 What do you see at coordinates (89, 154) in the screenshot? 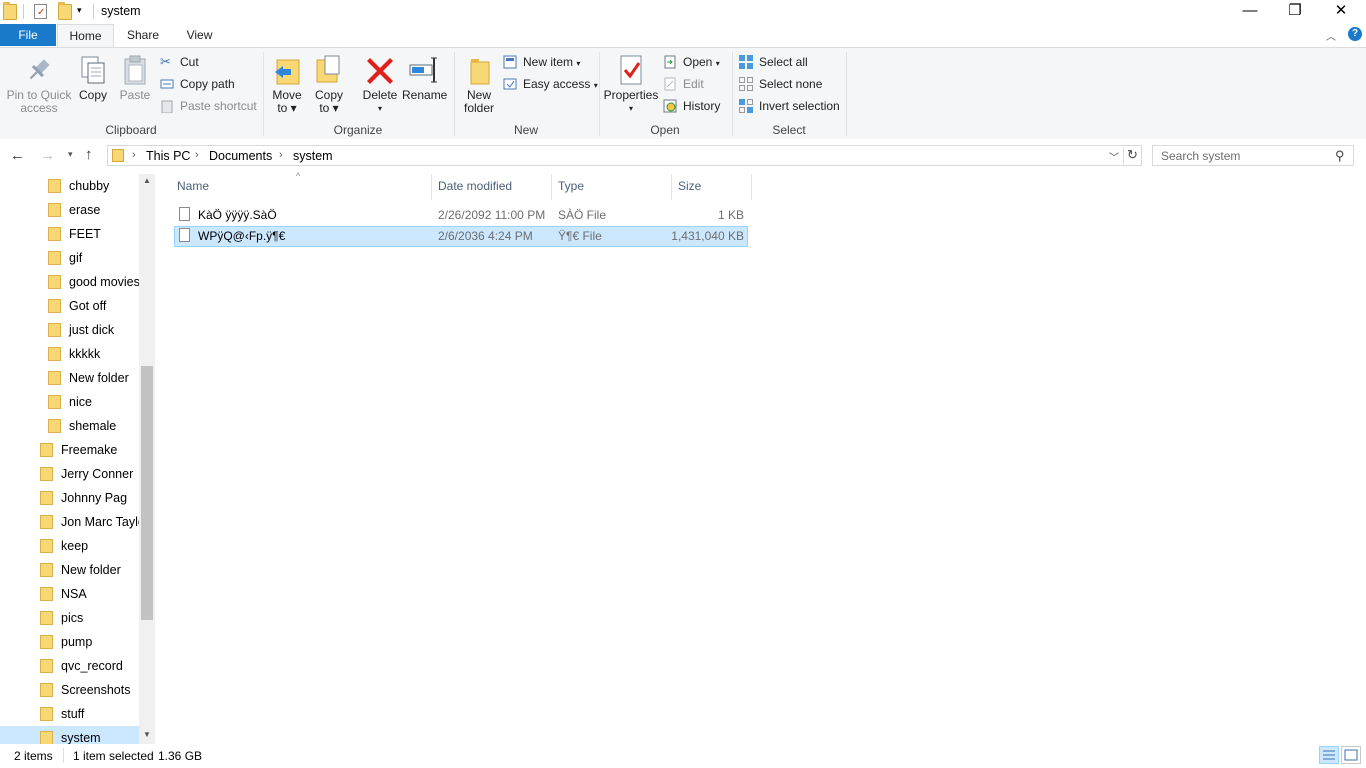
I see `up-arrow-icon: ↑` at bounding box center [89, 154].